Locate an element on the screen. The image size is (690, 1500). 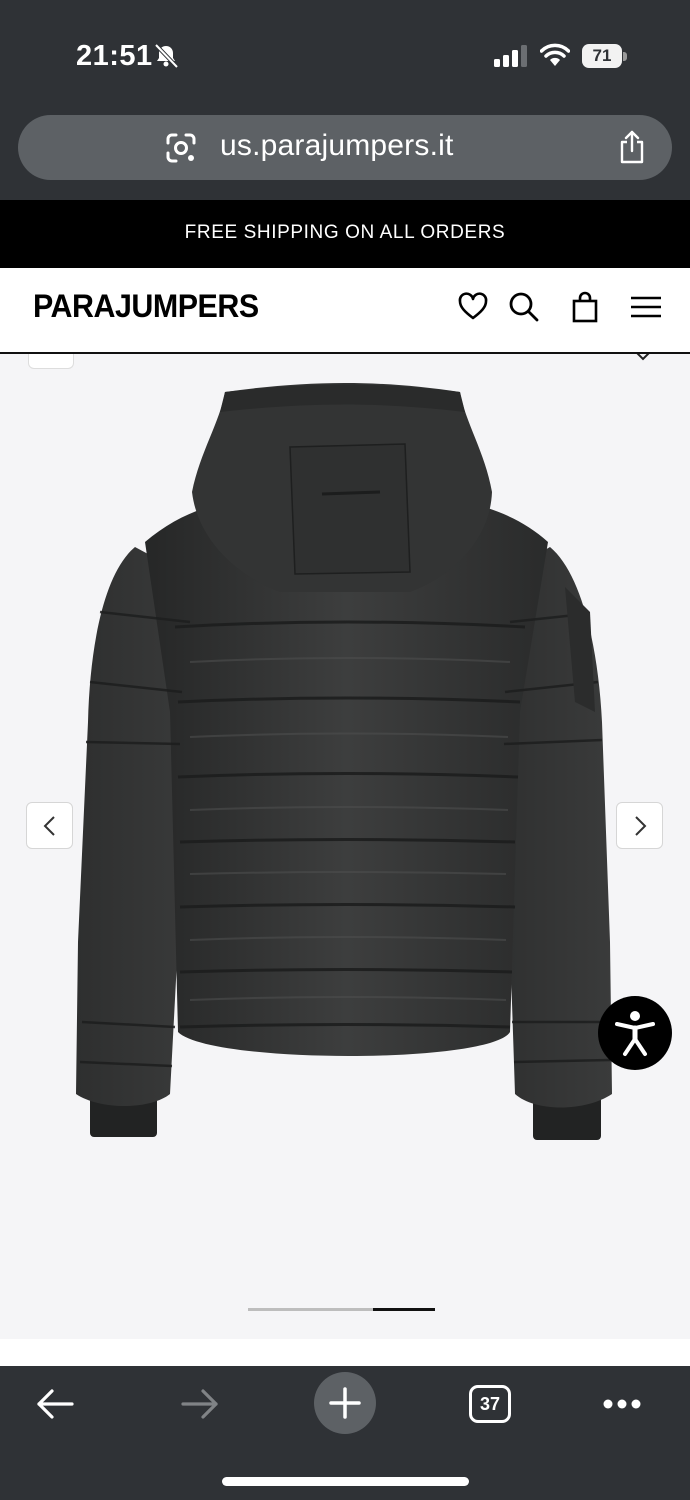
chevron-right-icon is located at coordinates (641, 826).